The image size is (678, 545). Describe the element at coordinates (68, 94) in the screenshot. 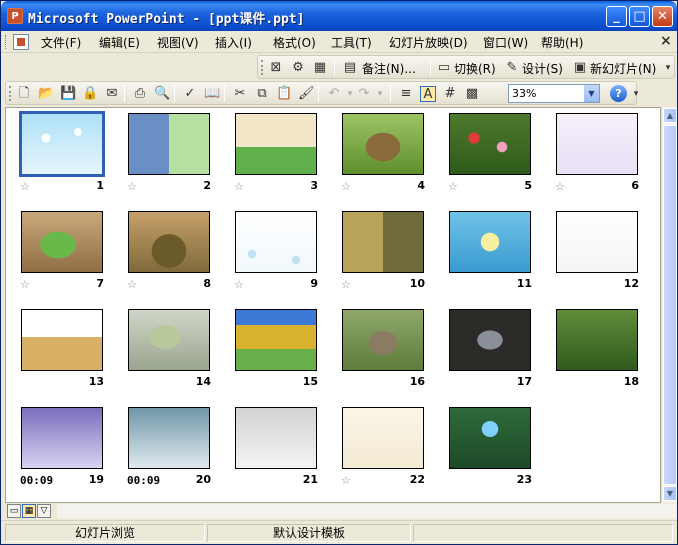

I see `save-icon: 💾` at that location.